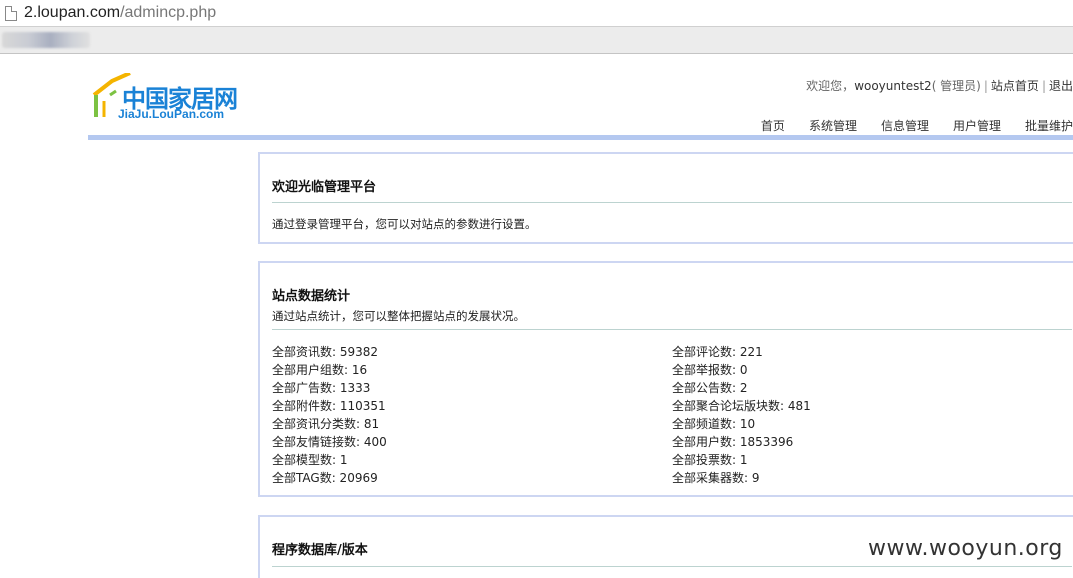 This screenshot has height=578, width=1073. What do you see at coordinates (325, 478) in the screenshot?
I see `stat-item: 全部TAG数: 20969` at bounding box center [325, 478].